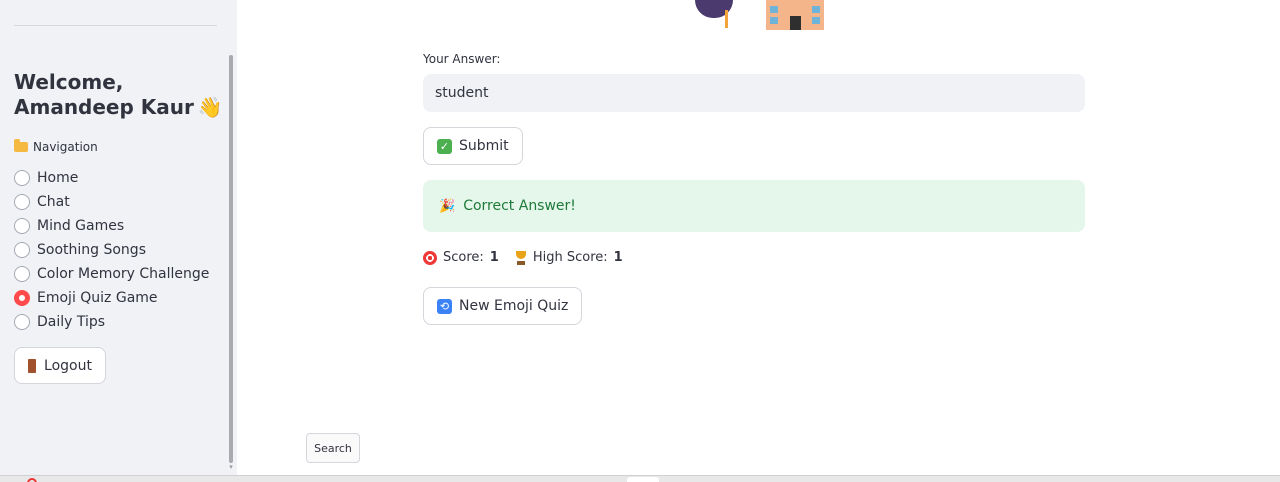  Describe the element at coordinates (430, 257) in the screenshot. I see `target-icon` at that location.